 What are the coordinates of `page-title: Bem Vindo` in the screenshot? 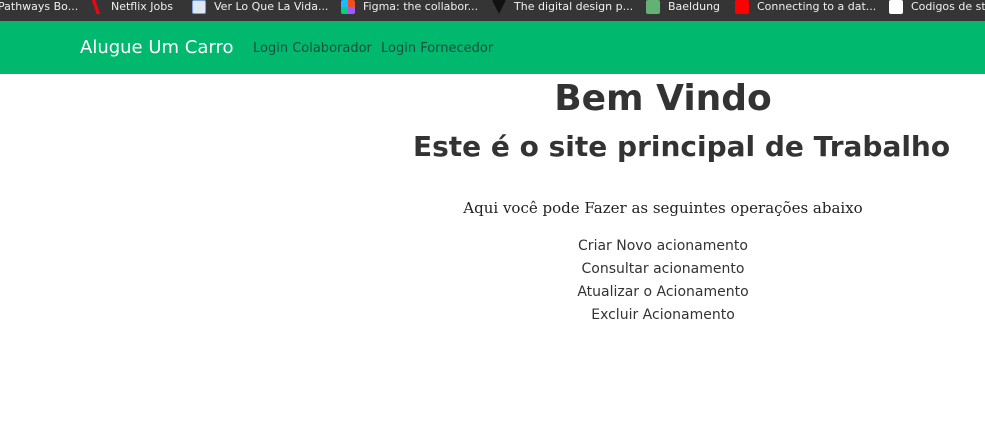 It's located at (663, 98).